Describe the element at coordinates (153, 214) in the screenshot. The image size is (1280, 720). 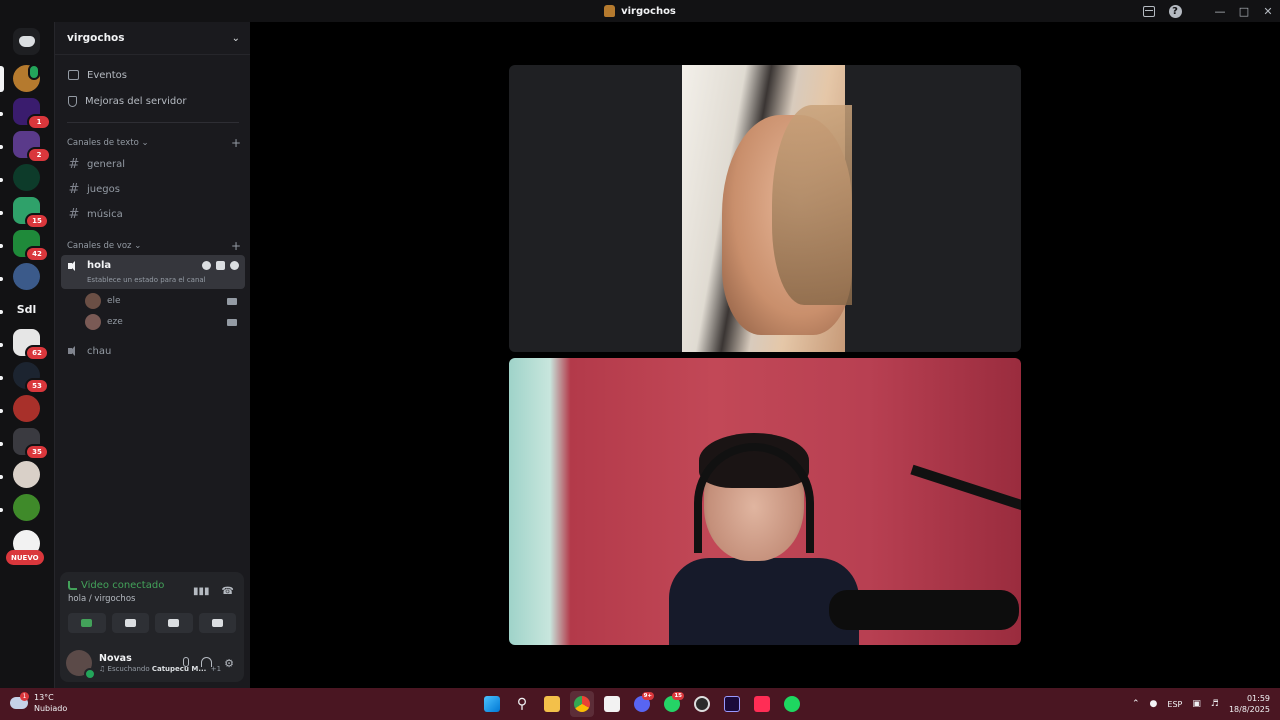
I see `channel-musica: # música` at that location.